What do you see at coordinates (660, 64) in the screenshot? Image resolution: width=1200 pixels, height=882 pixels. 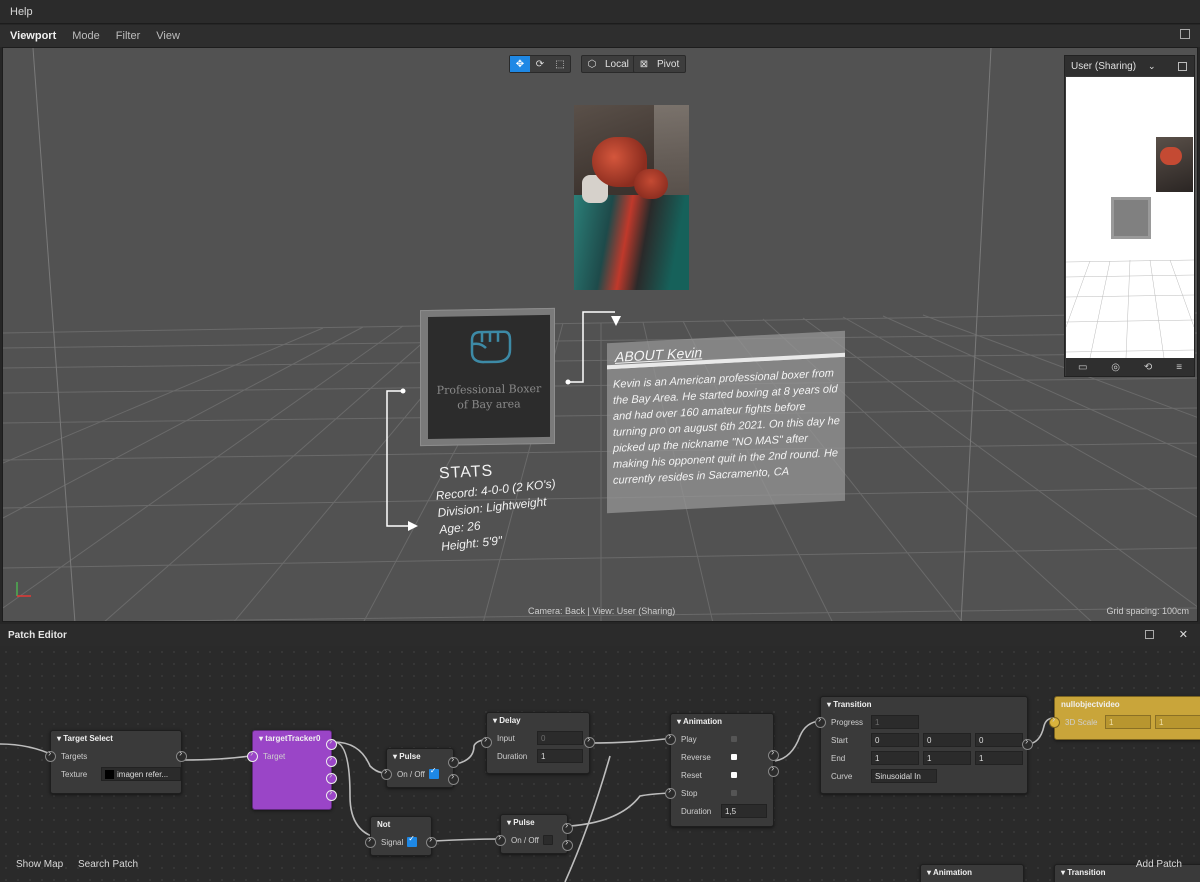 I see `pivot-toggle: ⊠ Pivot` at bounding box center [660, 64].